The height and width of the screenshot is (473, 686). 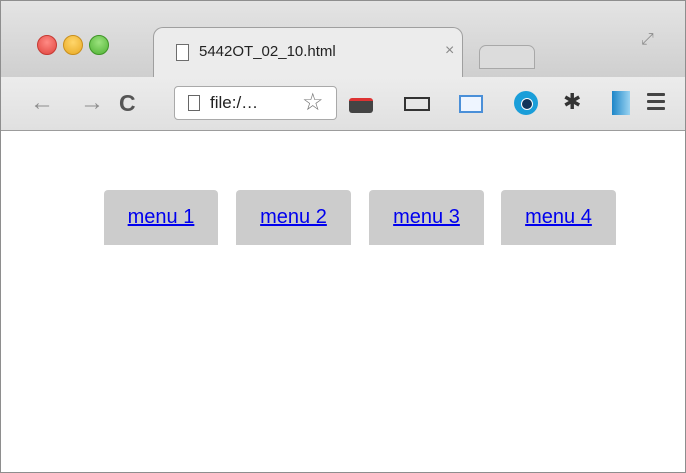 I want to click on eye-extension-icon, so click(x=526, y=103).